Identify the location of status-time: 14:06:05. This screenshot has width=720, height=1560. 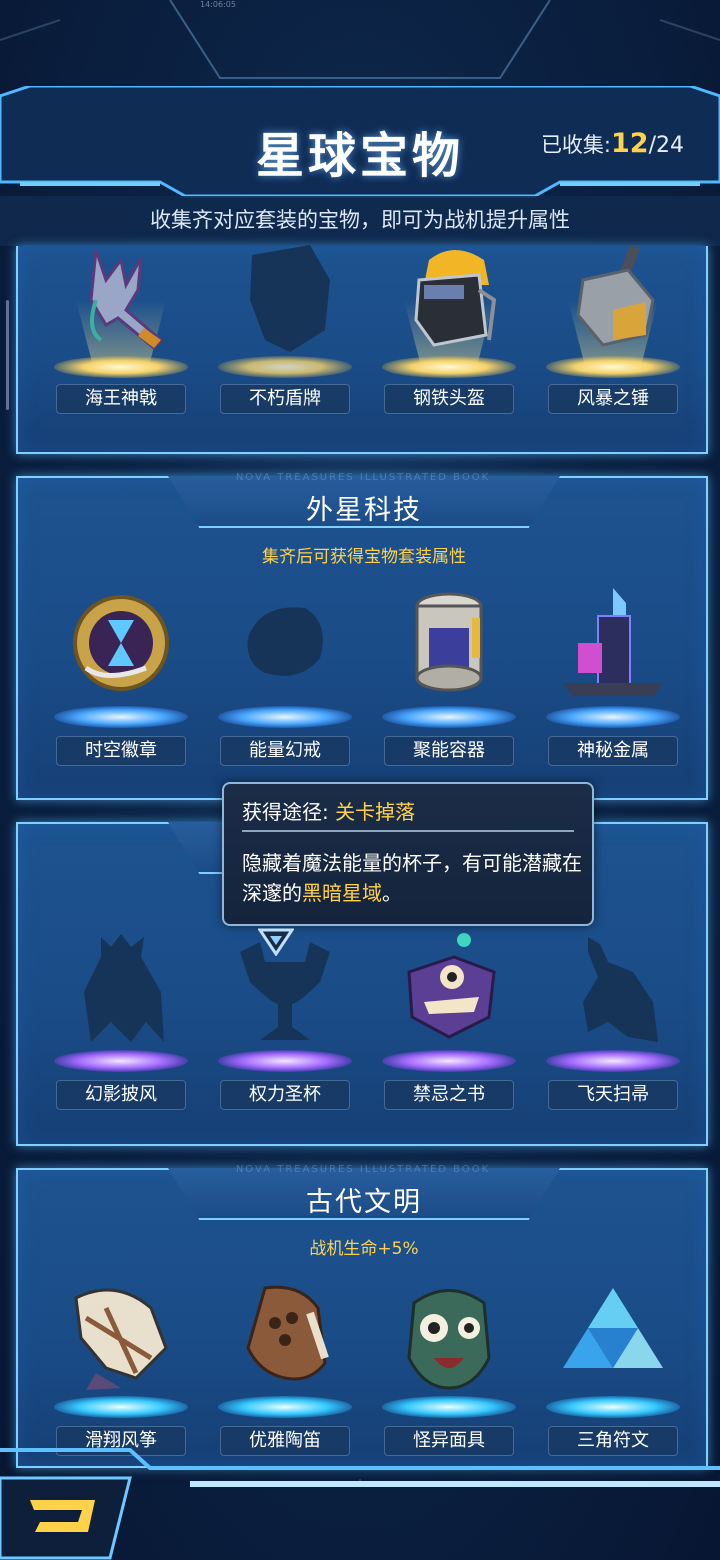
(218, 4).